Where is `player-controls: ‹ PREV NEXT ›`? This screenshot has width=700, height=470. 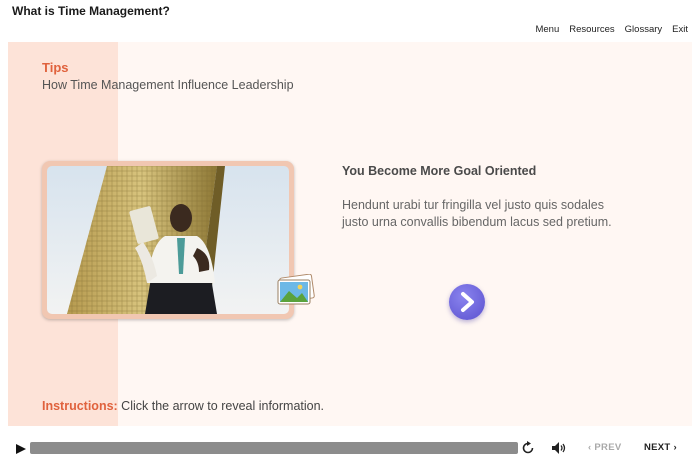
player-controls: ‹ PREV NEXT › is located at coordinates (350, 450).